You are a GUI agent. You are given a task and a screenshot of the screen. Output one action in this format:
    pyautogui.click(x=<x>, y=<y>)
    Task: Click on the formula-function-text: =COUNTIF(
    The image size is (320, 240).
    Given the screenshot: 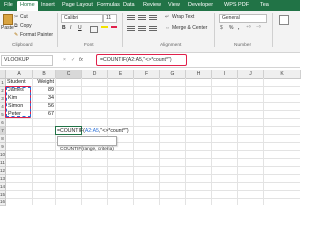 What is the action you would take?
    pyautogui.click(x=71, y=131)
    